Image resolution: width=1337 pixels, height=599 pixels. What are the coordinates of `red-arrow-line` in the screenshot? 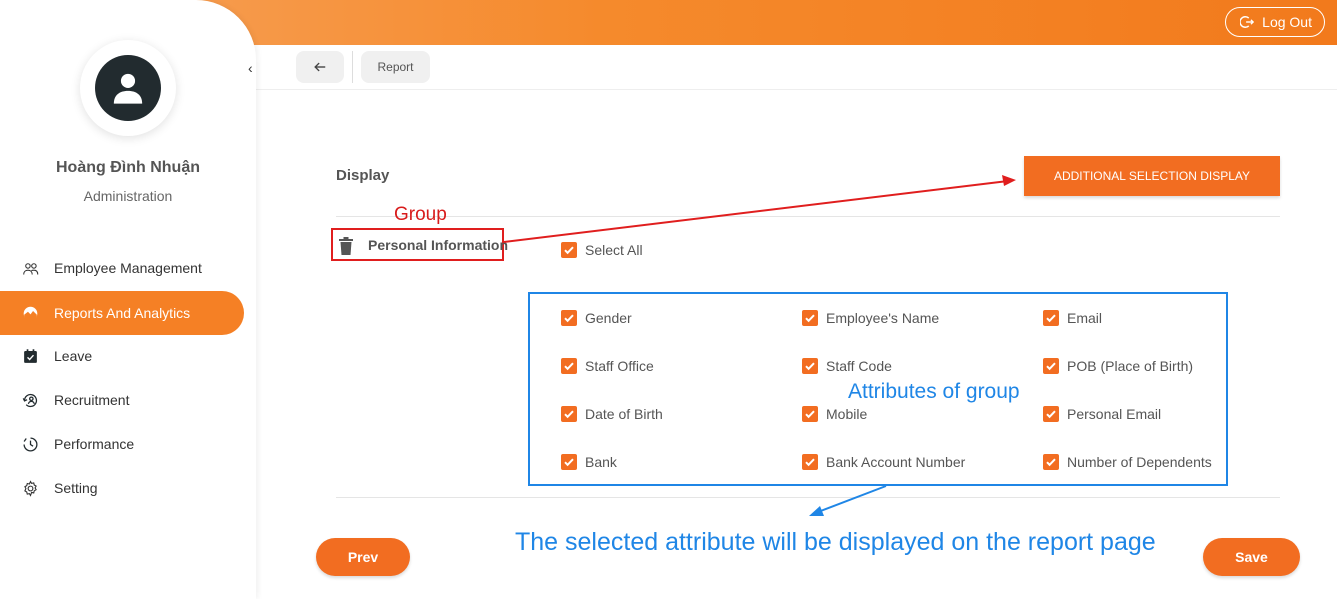 It's located at (756, 211).